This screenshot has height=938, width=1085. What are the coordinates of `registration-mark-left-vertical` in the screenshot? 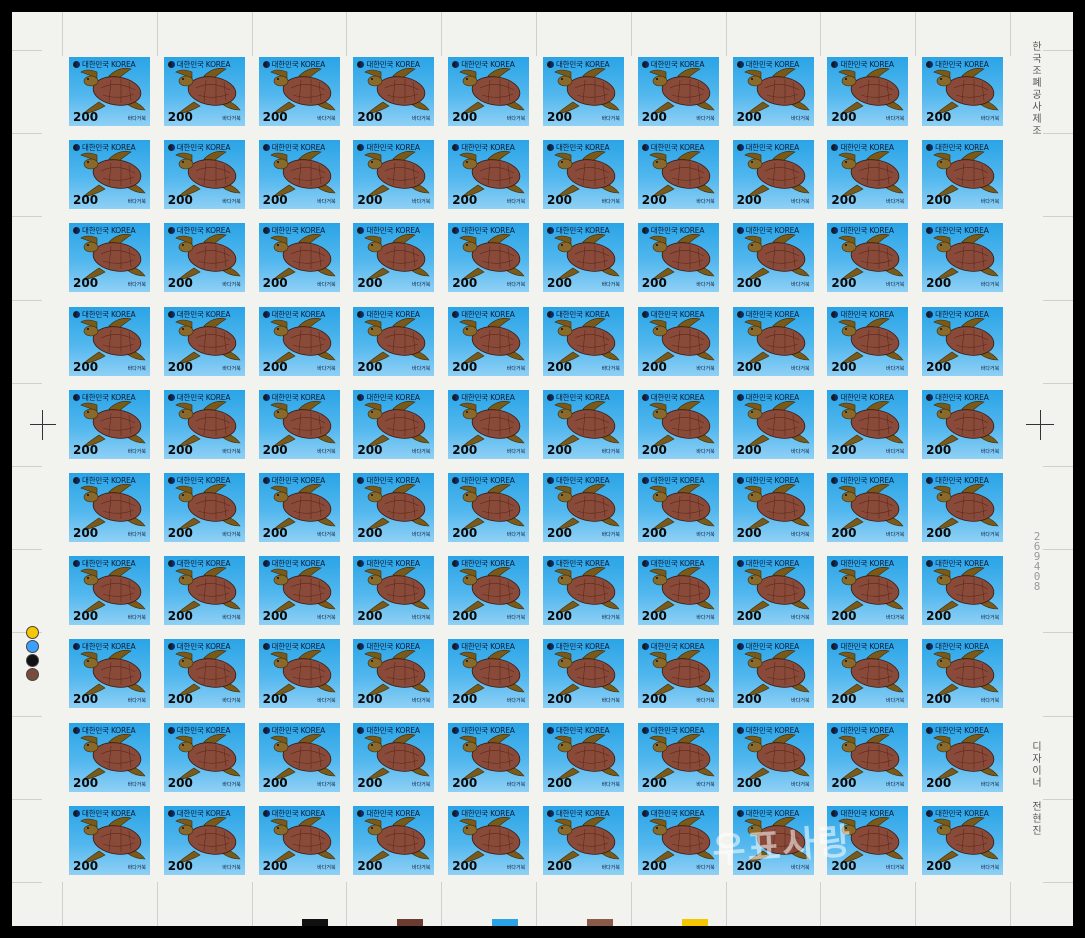 It's located at (42, 425).